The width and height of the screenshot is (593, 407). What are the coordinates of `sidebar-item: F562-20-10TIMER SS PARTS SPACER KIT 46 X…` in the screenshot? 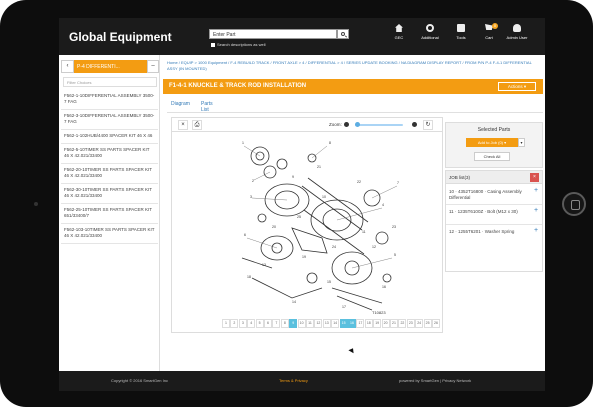 It's located at (109, 174).